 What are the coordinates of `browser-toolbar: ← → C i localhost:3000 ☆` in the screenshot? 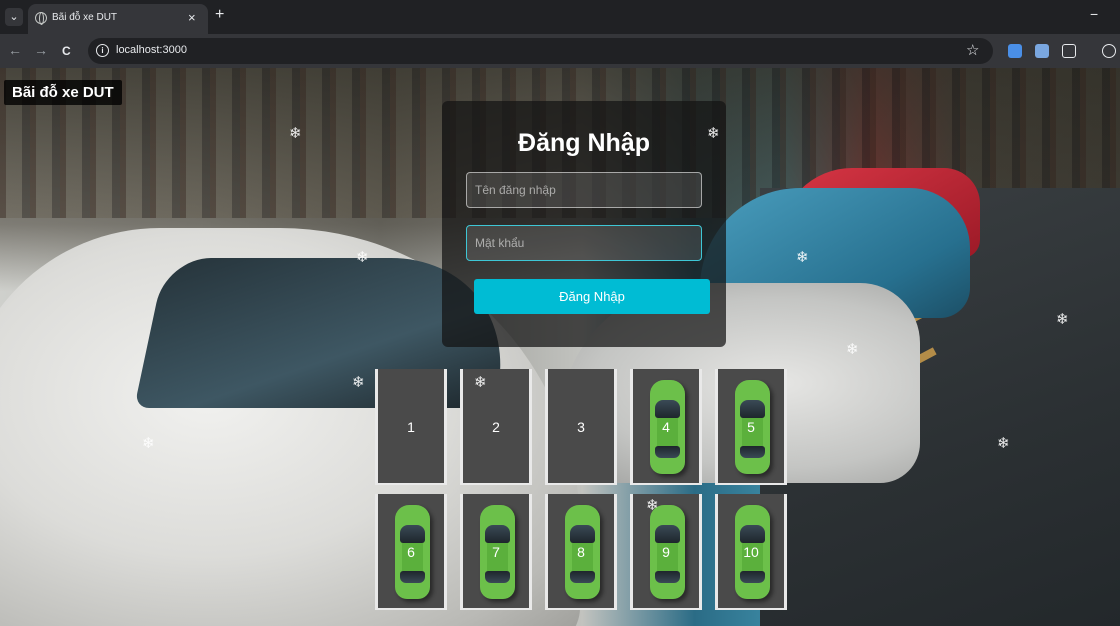 It's located at (560, 51).